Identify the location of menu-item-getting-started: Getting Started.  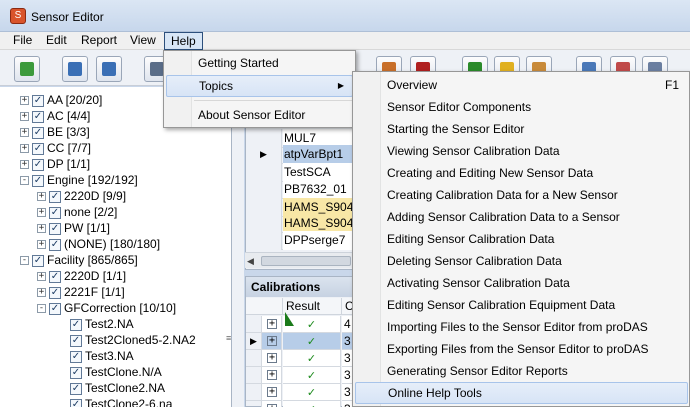
(259, 63).